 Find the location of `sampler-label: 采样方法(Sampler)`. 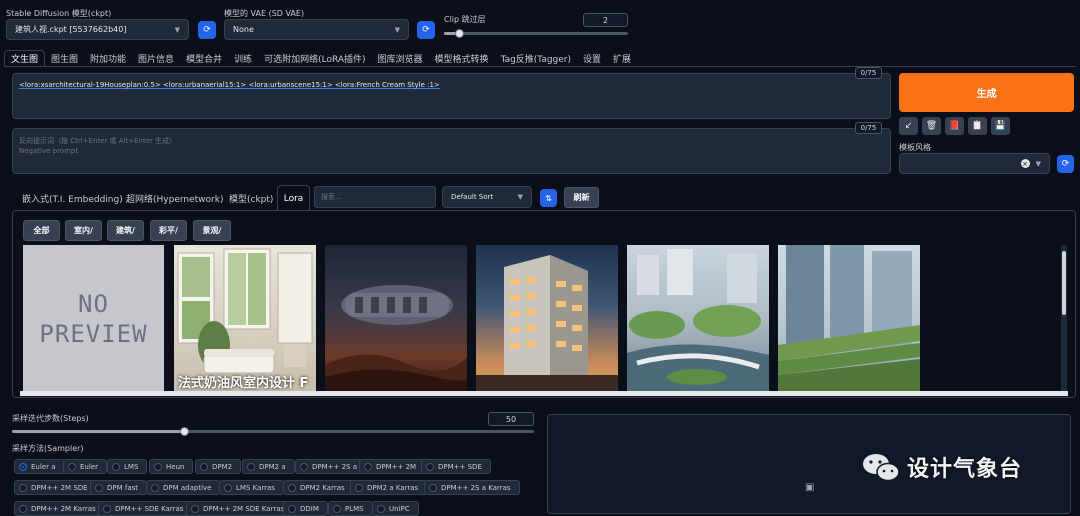

sampler-label: 采样方法(Sampler) is located at coordinates (48, 448).